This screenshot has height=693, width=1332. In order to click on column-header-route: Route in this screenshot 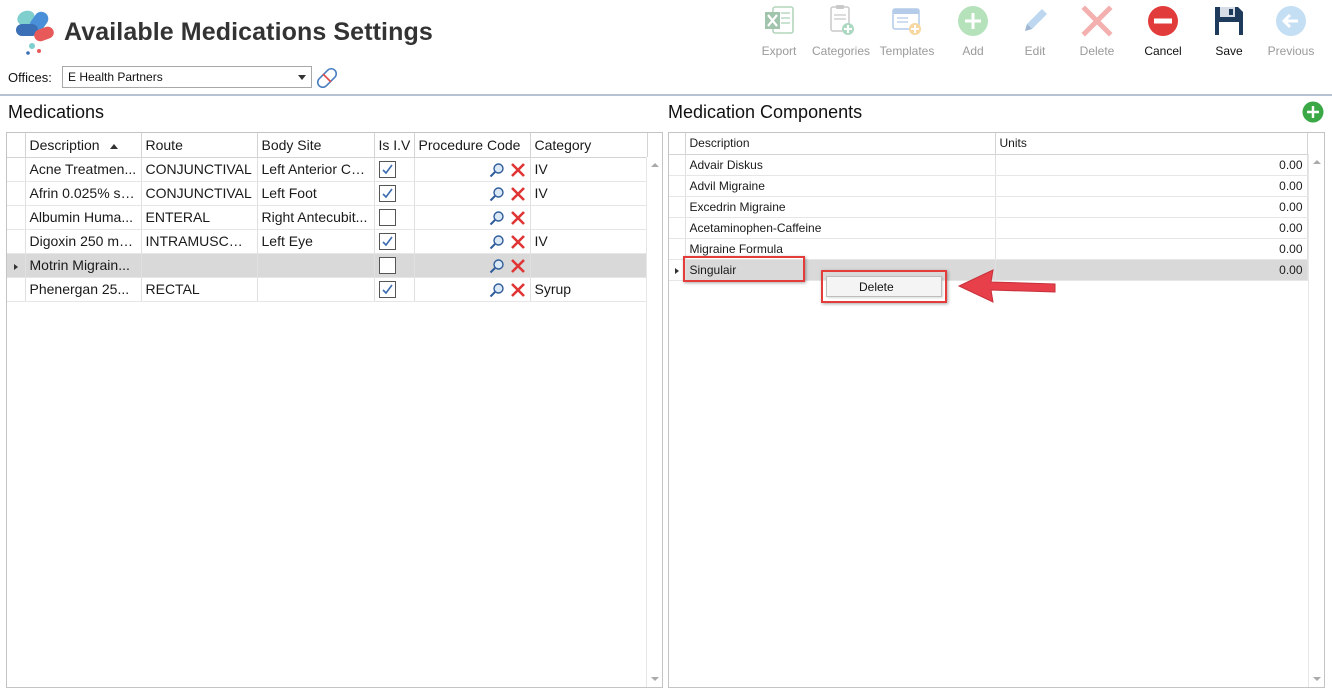, I will do `click(199, 145)`.